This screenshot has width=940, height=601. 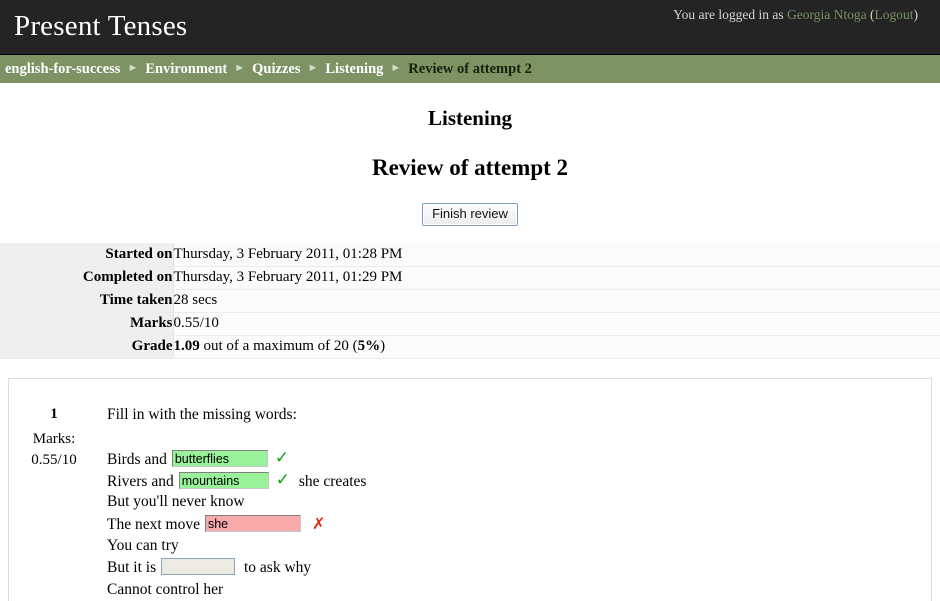 I want to click on grade-score: 1.09, so click(x=186, y=346).